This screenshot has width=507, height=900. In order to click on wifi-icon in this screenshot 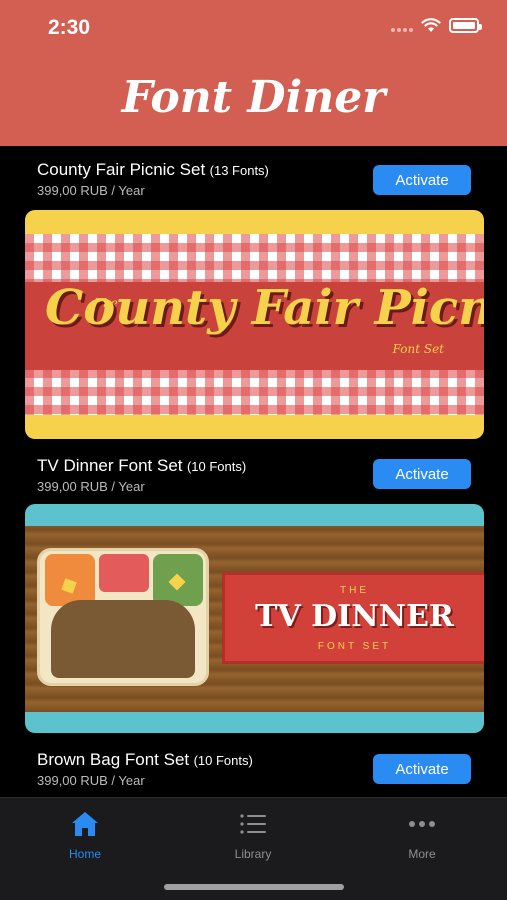, I will do `click(431, 25)`.